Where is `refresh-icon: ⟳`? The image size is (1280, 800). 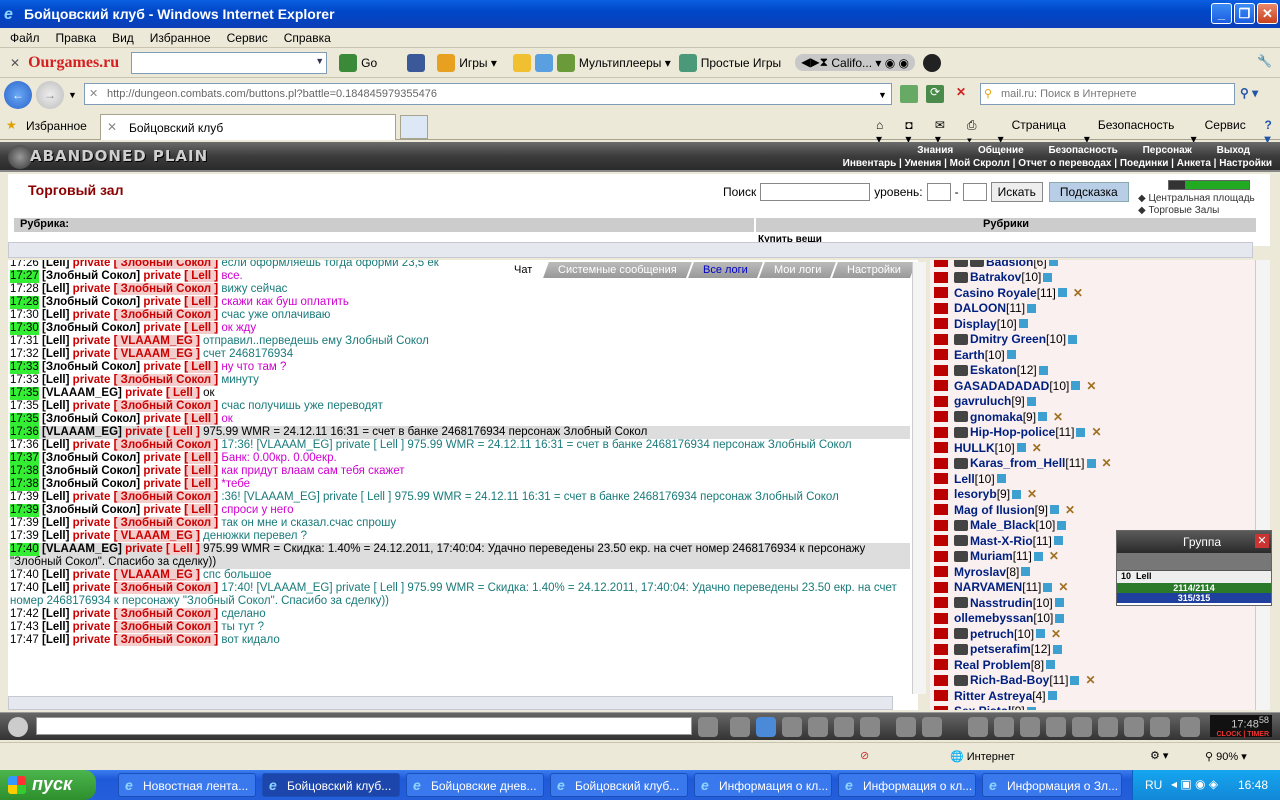
refresh-icon: ⟳ is located at coordinates (935, 94).